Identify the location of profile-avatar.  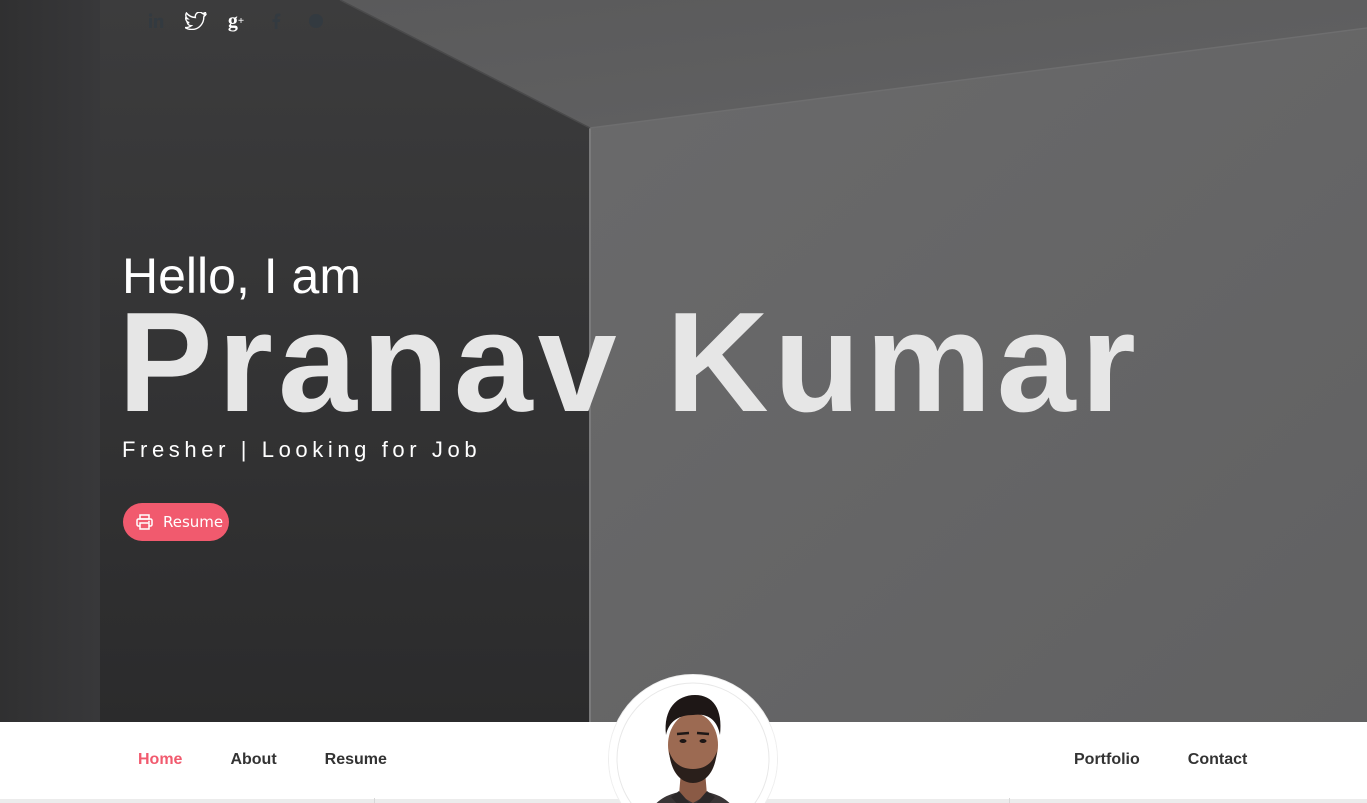
(693, 739).